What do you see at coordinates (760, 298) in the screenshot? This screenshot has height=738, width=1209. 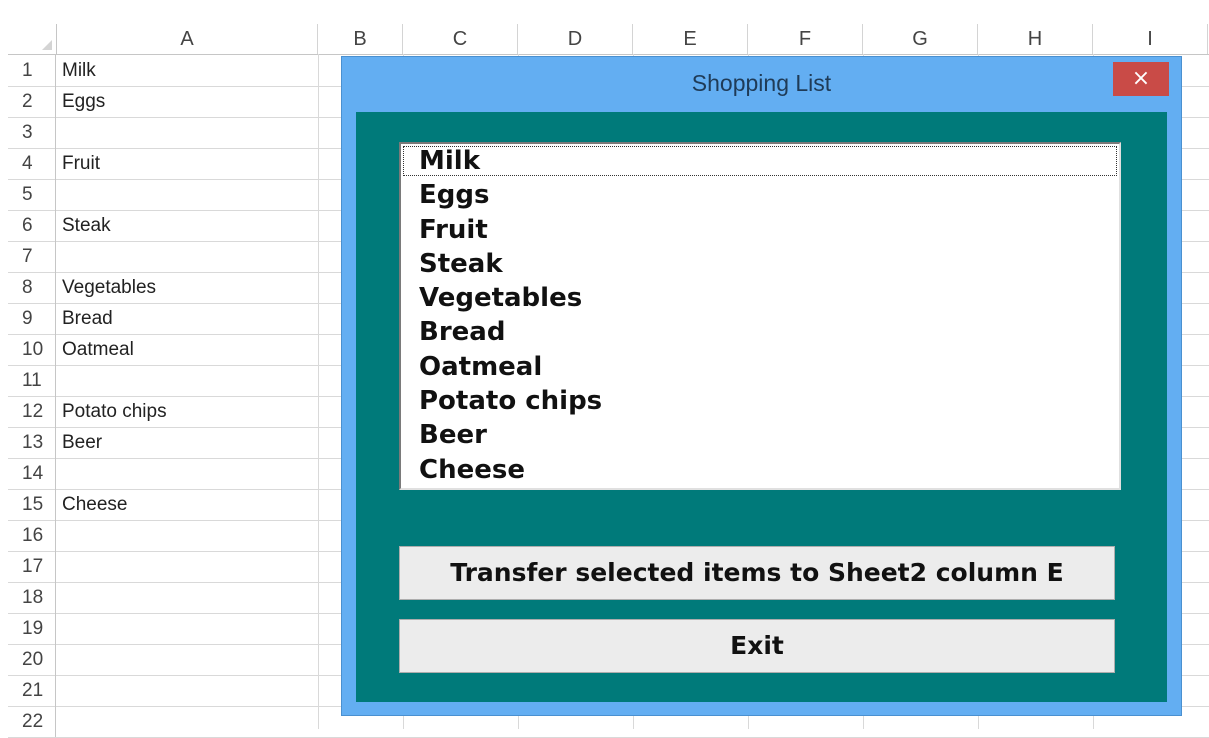 I see `list-item: Vegetables` at bounding box center [760, 298].